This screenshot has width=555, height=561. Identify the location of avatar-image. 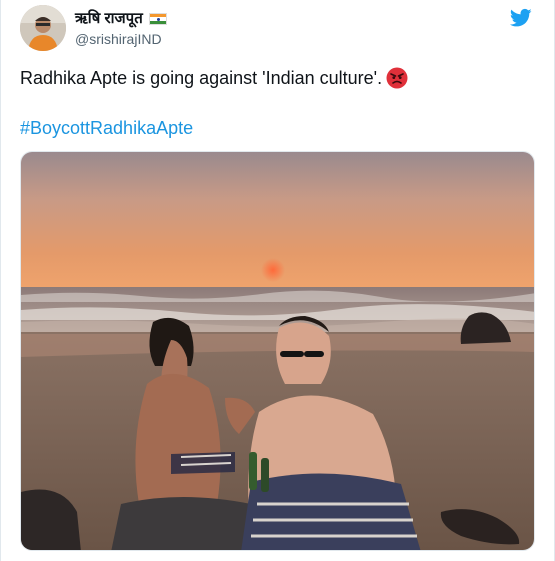
(43, 28).